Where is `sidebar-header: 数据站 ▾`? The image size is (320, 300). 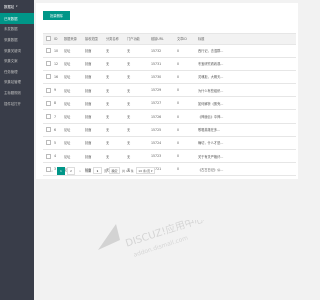
sidebar-header: 数据站 ▾ is located at coordinates (17, 6).